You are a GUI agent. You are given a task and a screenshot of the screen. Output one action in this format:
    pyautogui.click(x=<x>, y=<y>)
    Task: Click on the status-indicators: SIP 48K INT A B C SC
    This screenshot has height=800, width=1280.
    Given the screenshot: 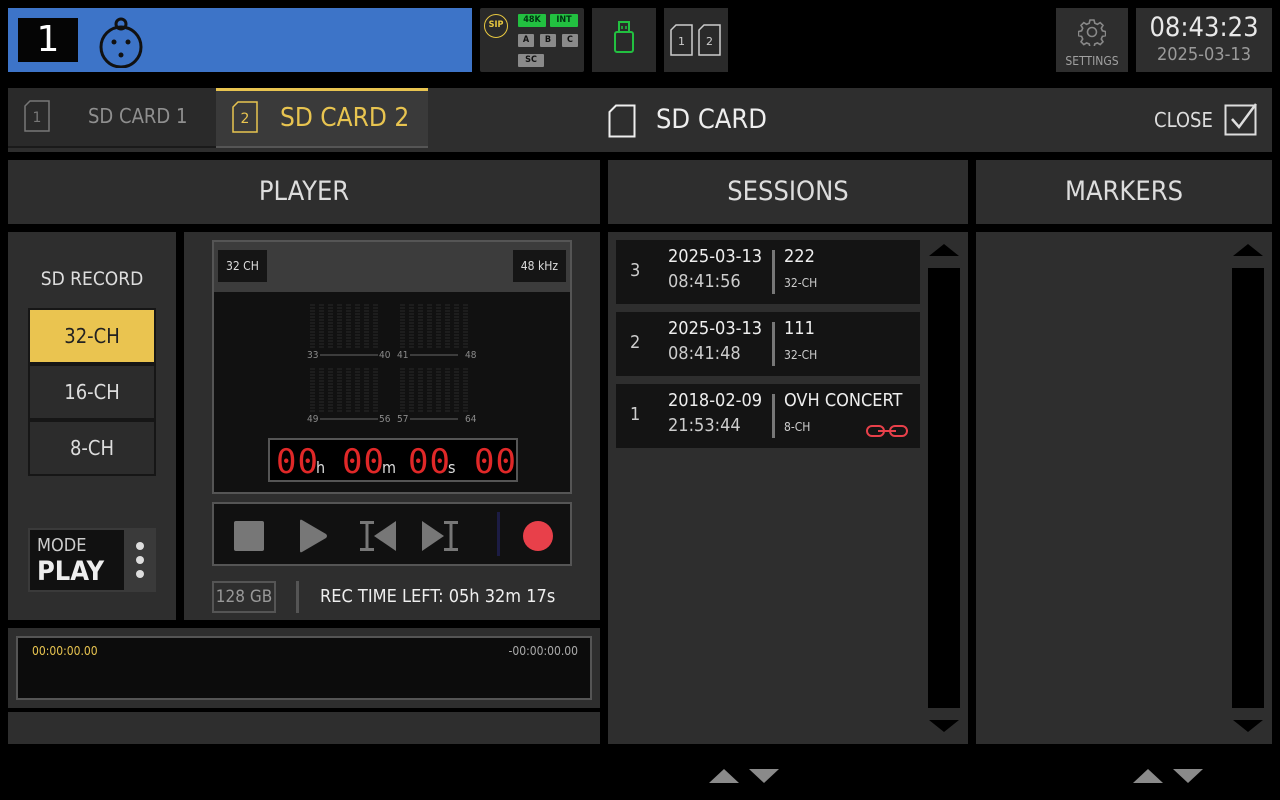 What is the action you would take?
    pyautogui.click(x=532, y=40)
    